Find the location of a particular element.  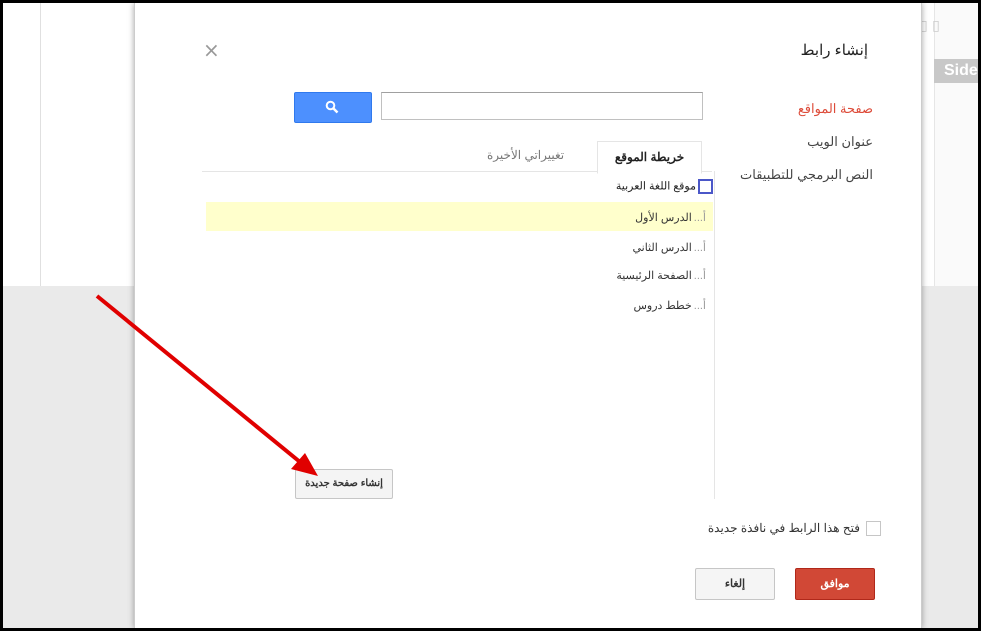

background-toolbar-icons: ▯ ▯ is located at coordinates (930, 26).